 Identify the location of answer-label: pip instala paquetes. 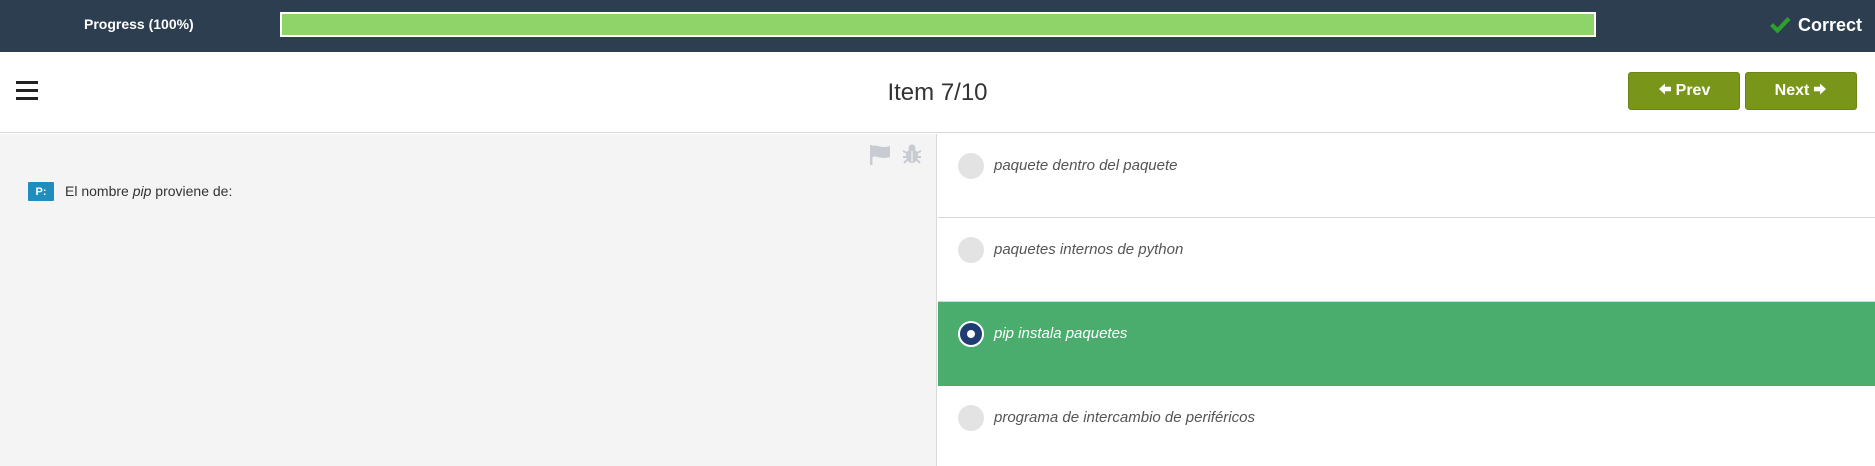
(1061, 333).